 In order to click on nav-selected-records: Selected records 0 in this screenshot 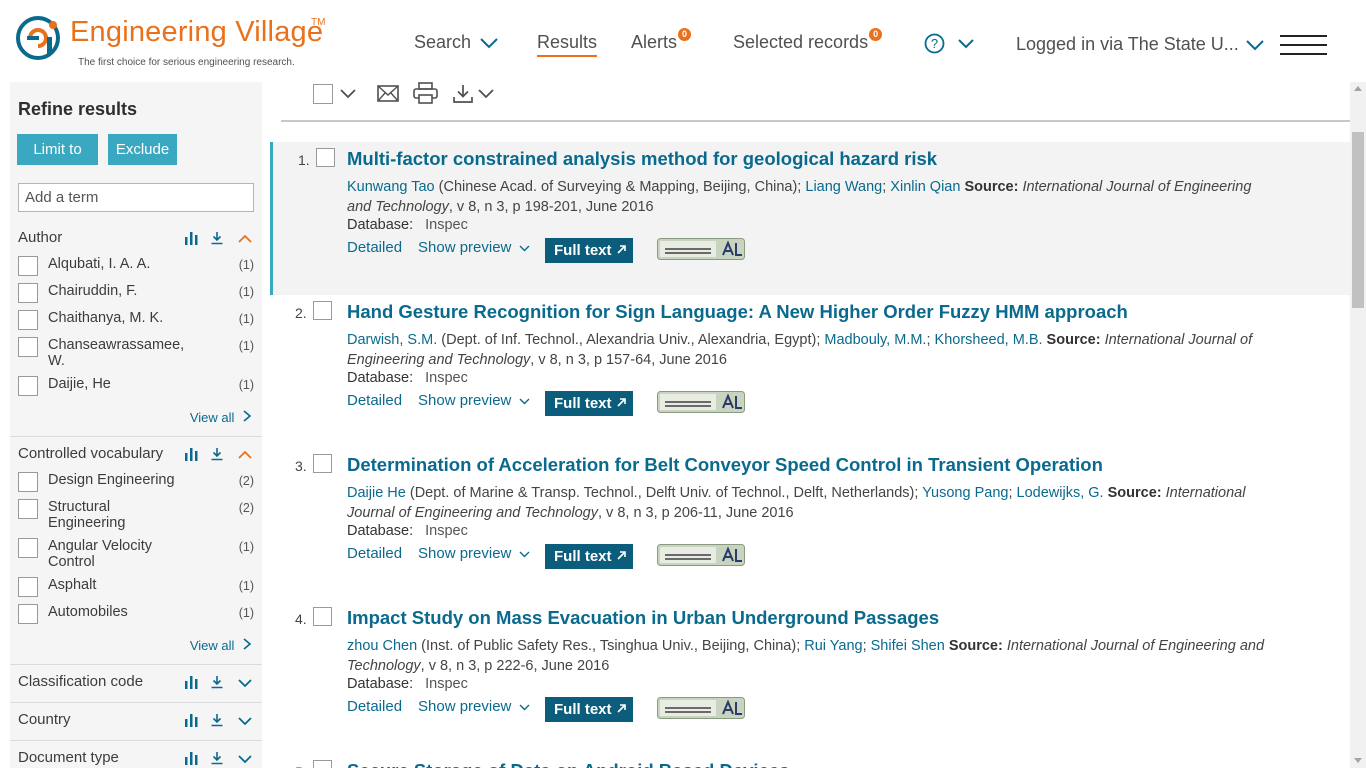, I will do `click(808, 40)`.